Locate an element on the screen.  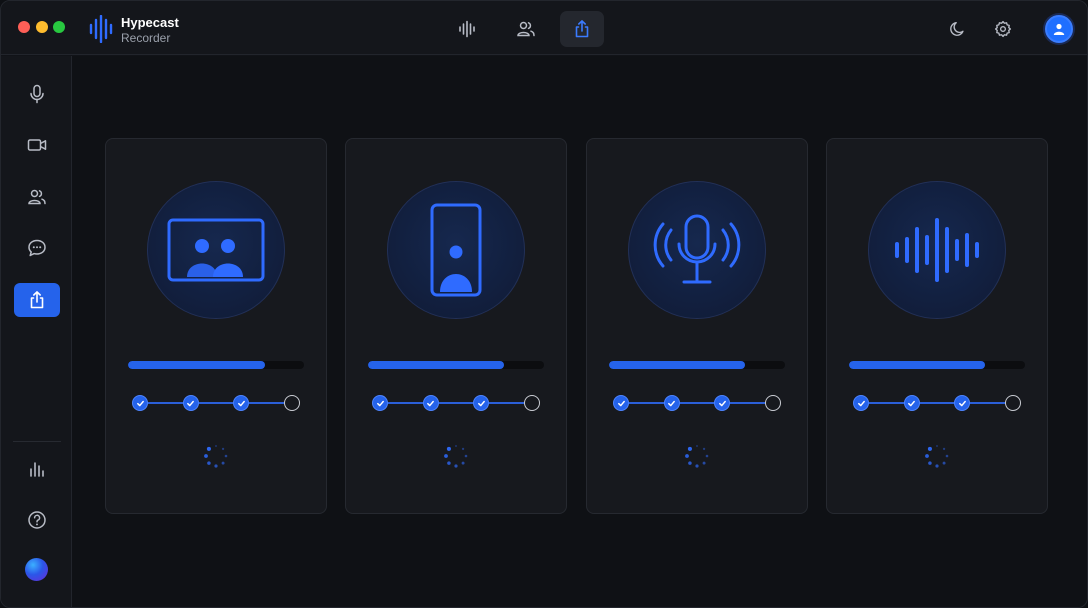
sidebar-item-microphone is located at coordinates (37, 94).